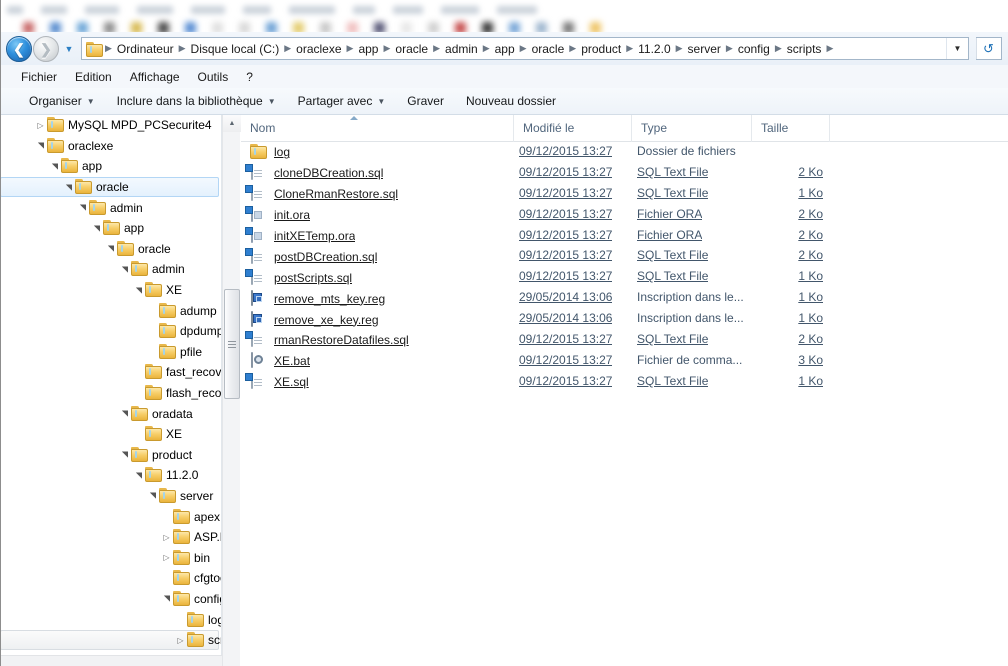 This screenshot has height=666, width=1008. I want to click on menu-item-outils: Outils, so click(213, 77).